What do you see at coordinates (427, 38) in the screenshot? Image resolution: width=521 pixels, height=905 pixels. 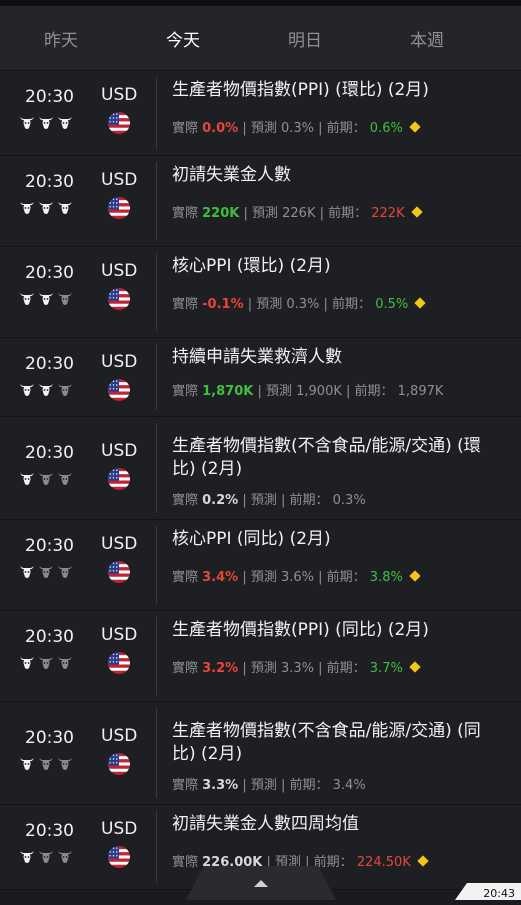 I see `tab-this-week: 本週` at bounding box center [427, 38].